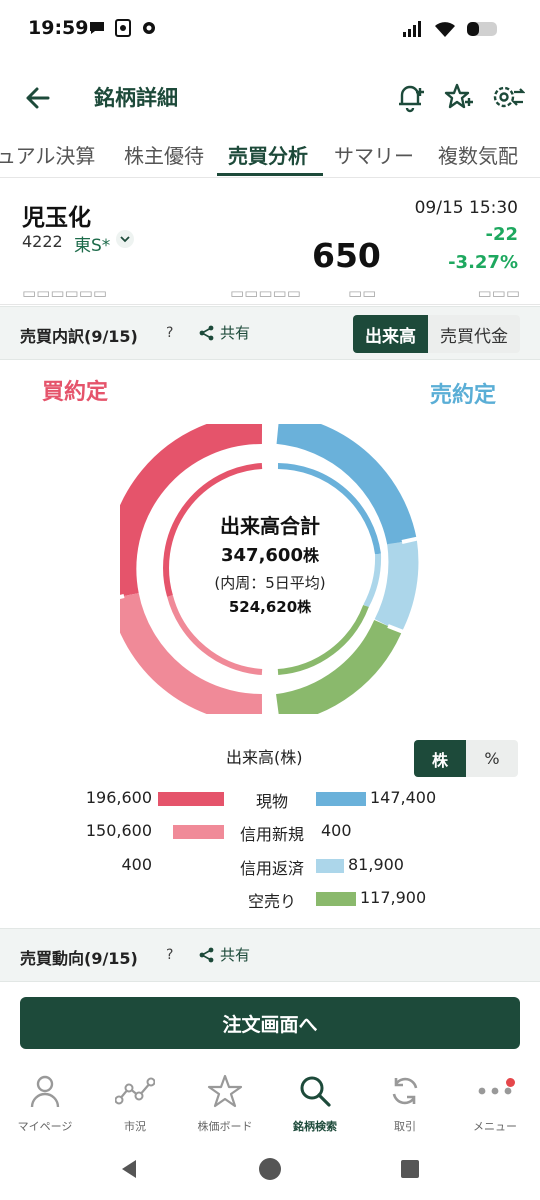 The height and width of the screenshot is (1200, 540). I want to click on nav-label: 銘柄検索, so click(315, 1126).